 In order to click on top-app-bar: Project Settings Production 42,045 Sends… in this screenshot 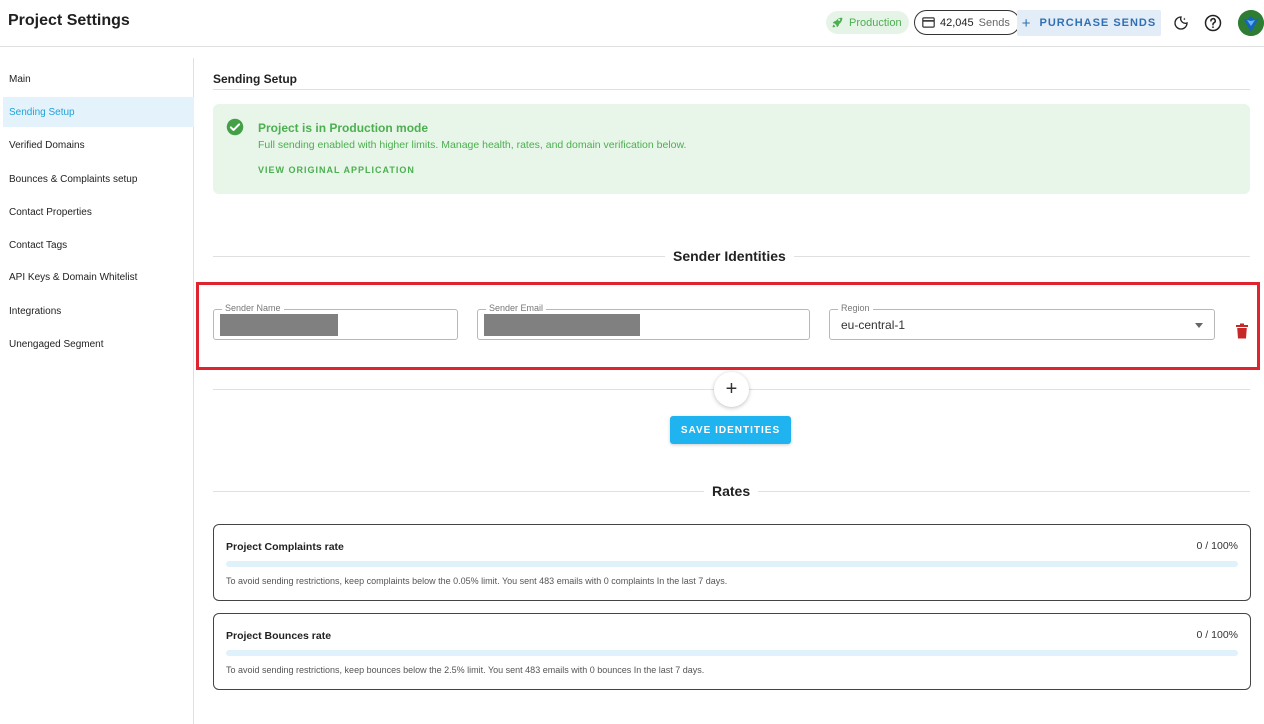, I will do `click(632, 23)`.